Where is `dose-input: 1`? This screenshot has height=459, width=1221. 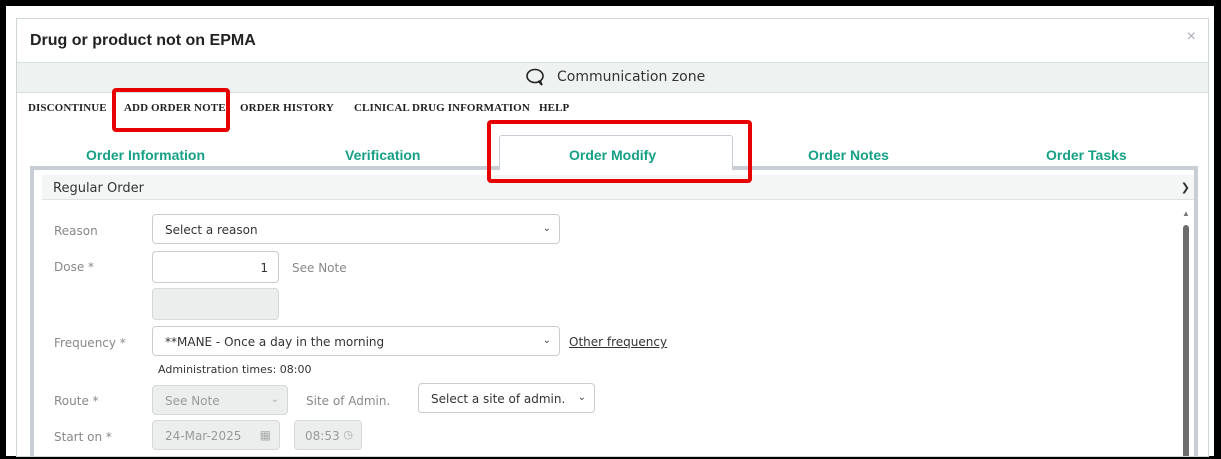 dose-input: 1 is located at coordinates (215, 267).